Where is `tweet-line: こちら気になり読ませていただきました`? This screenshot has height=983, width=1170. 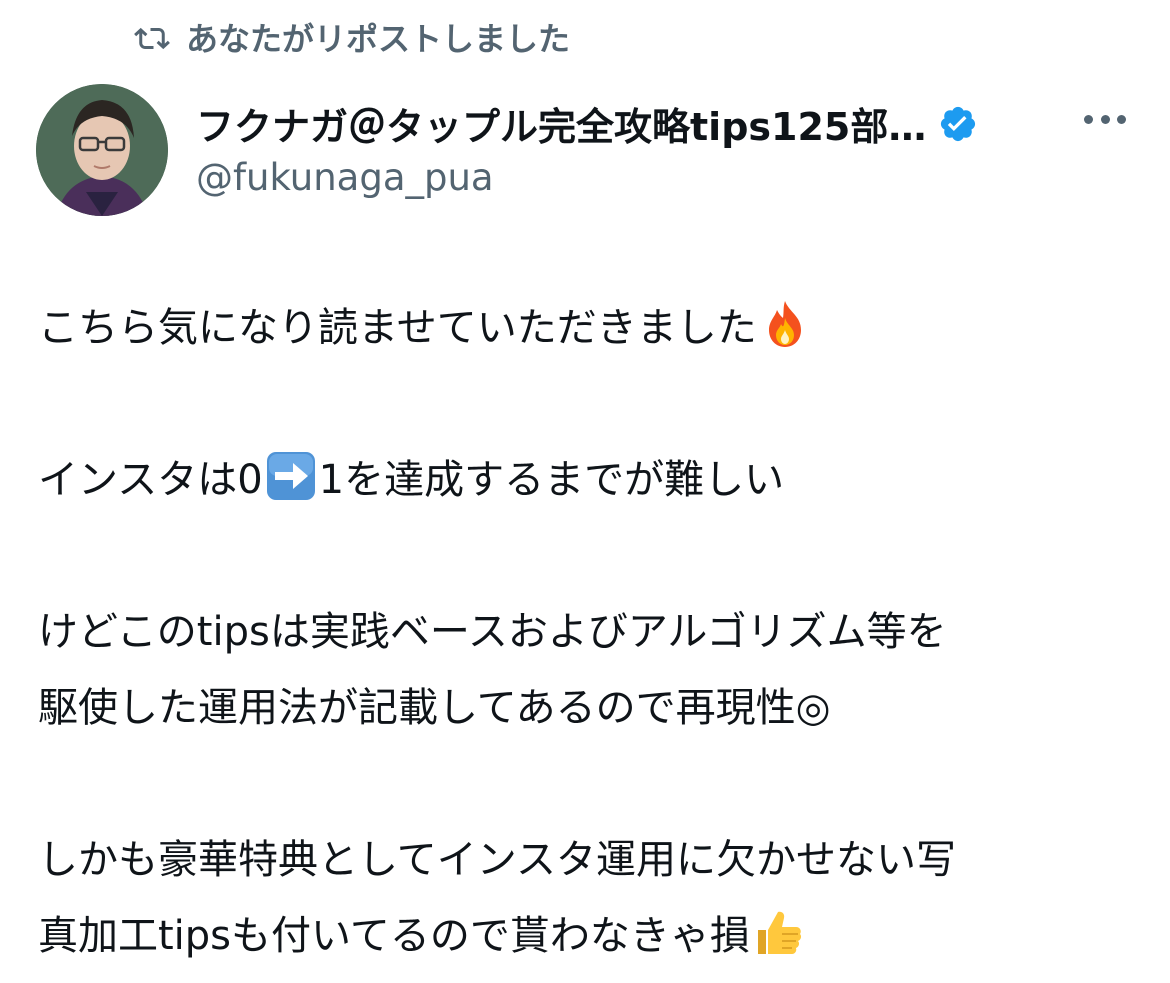
tweet-line: こちら気になり読ませていただきました is located at coordinates (593, 328).